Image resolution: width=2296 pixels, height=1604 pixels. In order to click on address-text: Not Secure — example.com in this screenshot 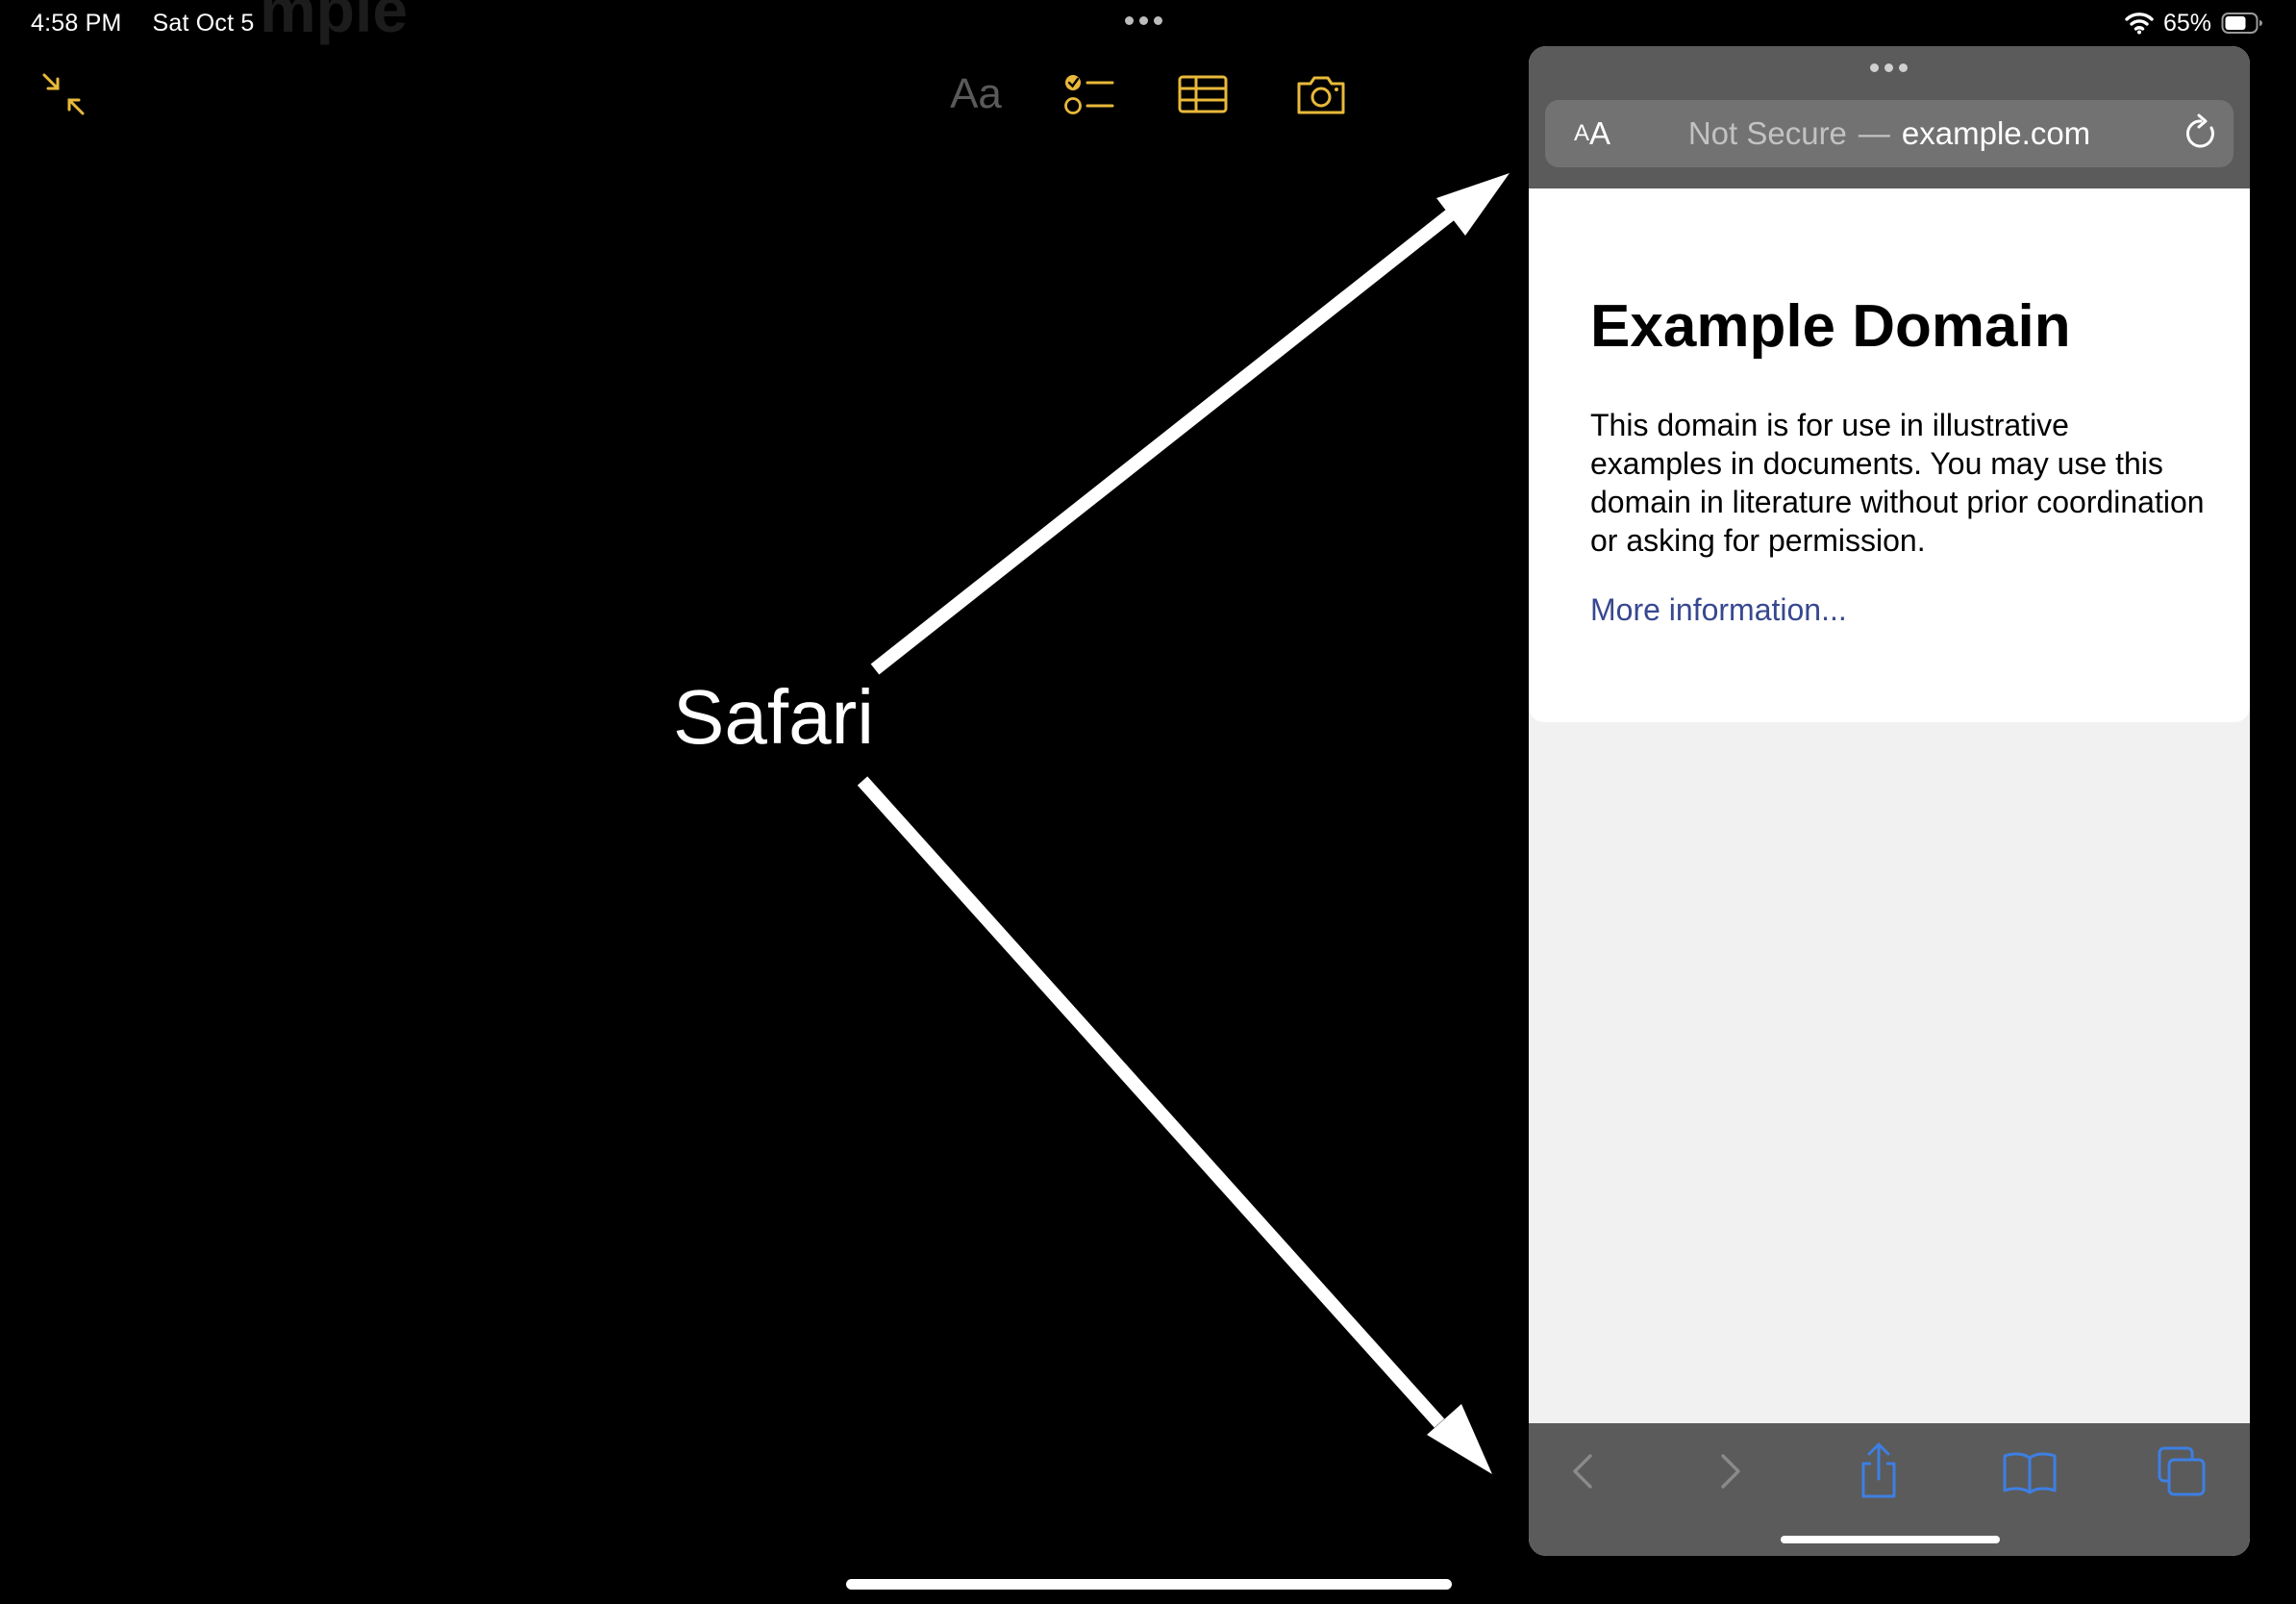, I will do `click(1889, 133)`.